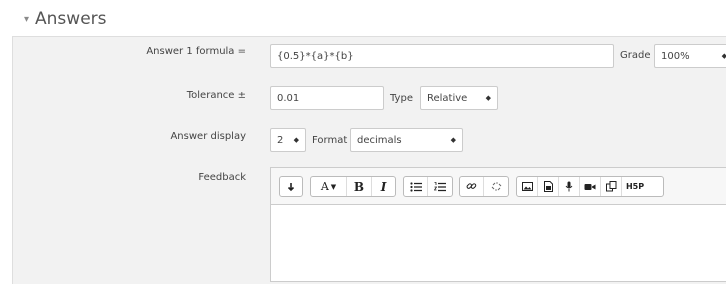 This screenshot has width=726, height=284. I want to click on expand-toolbar-button, so click(291, 186).